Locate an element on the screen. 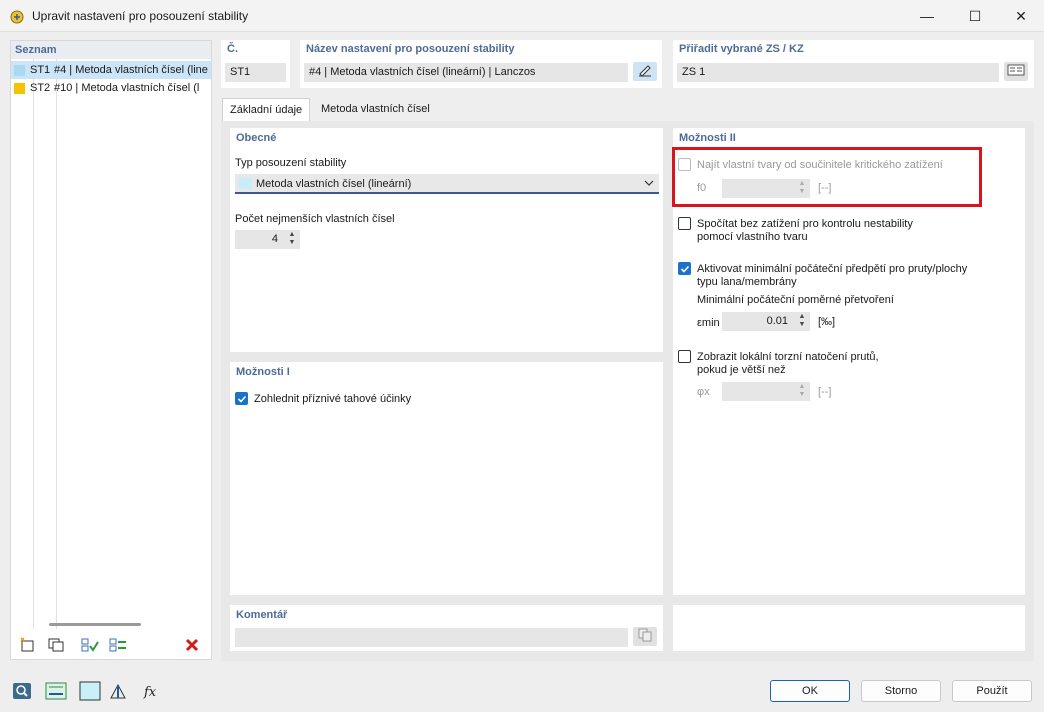 The height and width of the screenshot is (712, 1044). epsilon-symbol: εmin is located at coordinates (708, 323).